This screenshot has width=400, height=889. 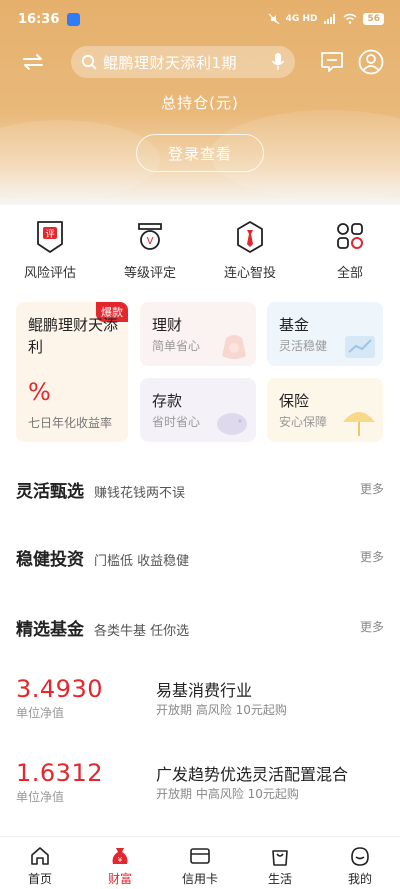 I want to click on category-title: 基金, so click(x=294, y=325).